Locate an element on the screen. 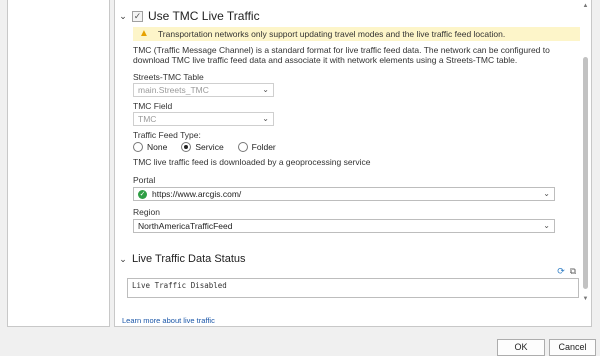 The width and height of the screenshot is (600, 356). tmc-field-value: TMC is located at coordinates (147, 119).